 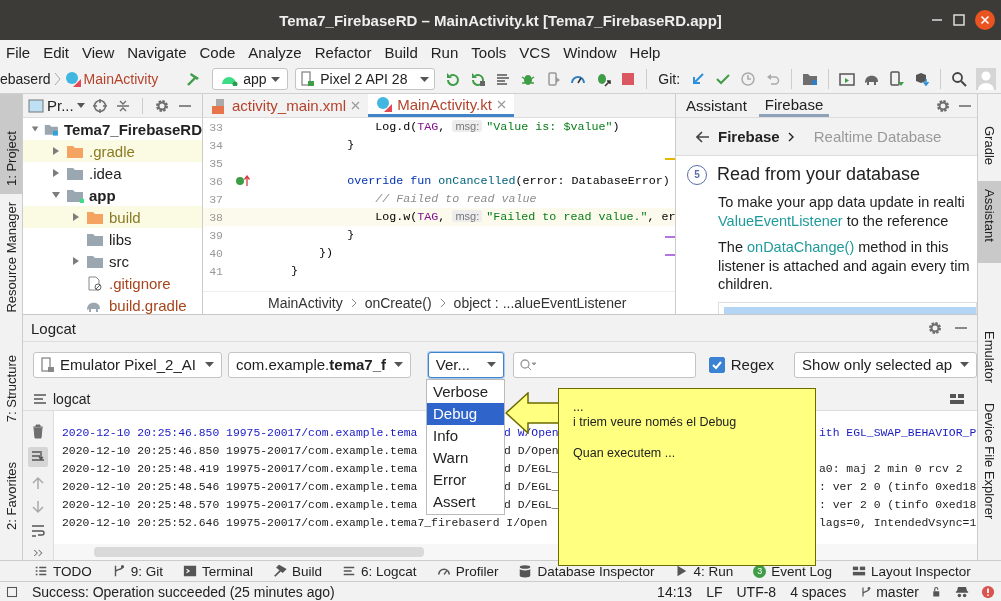 I want to click on update-arrow-icon, so click(x=698, y=79).